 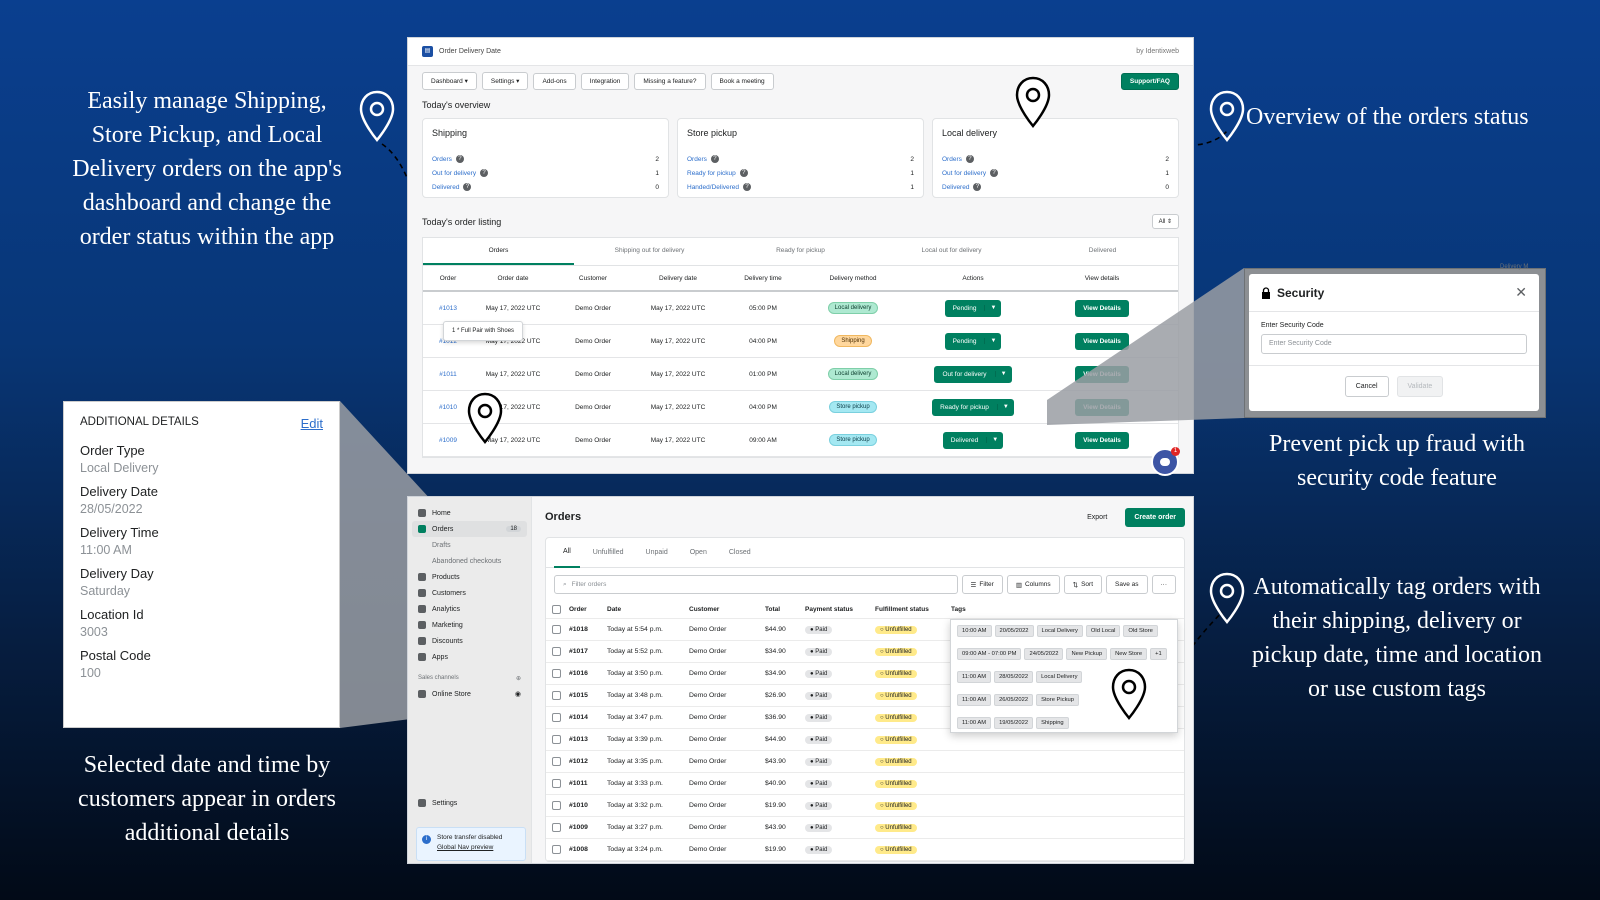 What do you see at coordinates (1163, 584) in the screenshot?
I see `more-actions-button: ···` at bounding box center [1163, 584].